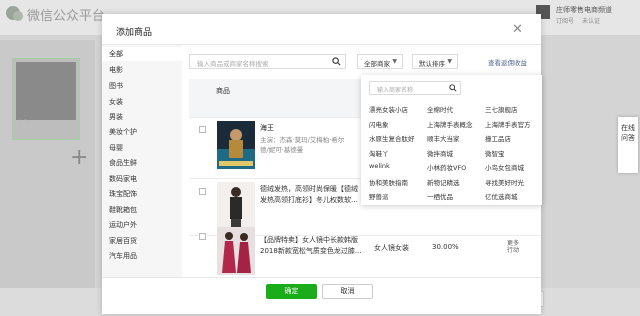 The width and height of the screenshot is (640, 316). I want to click on account-links: 订阅号 未认证, so click(582, 20).